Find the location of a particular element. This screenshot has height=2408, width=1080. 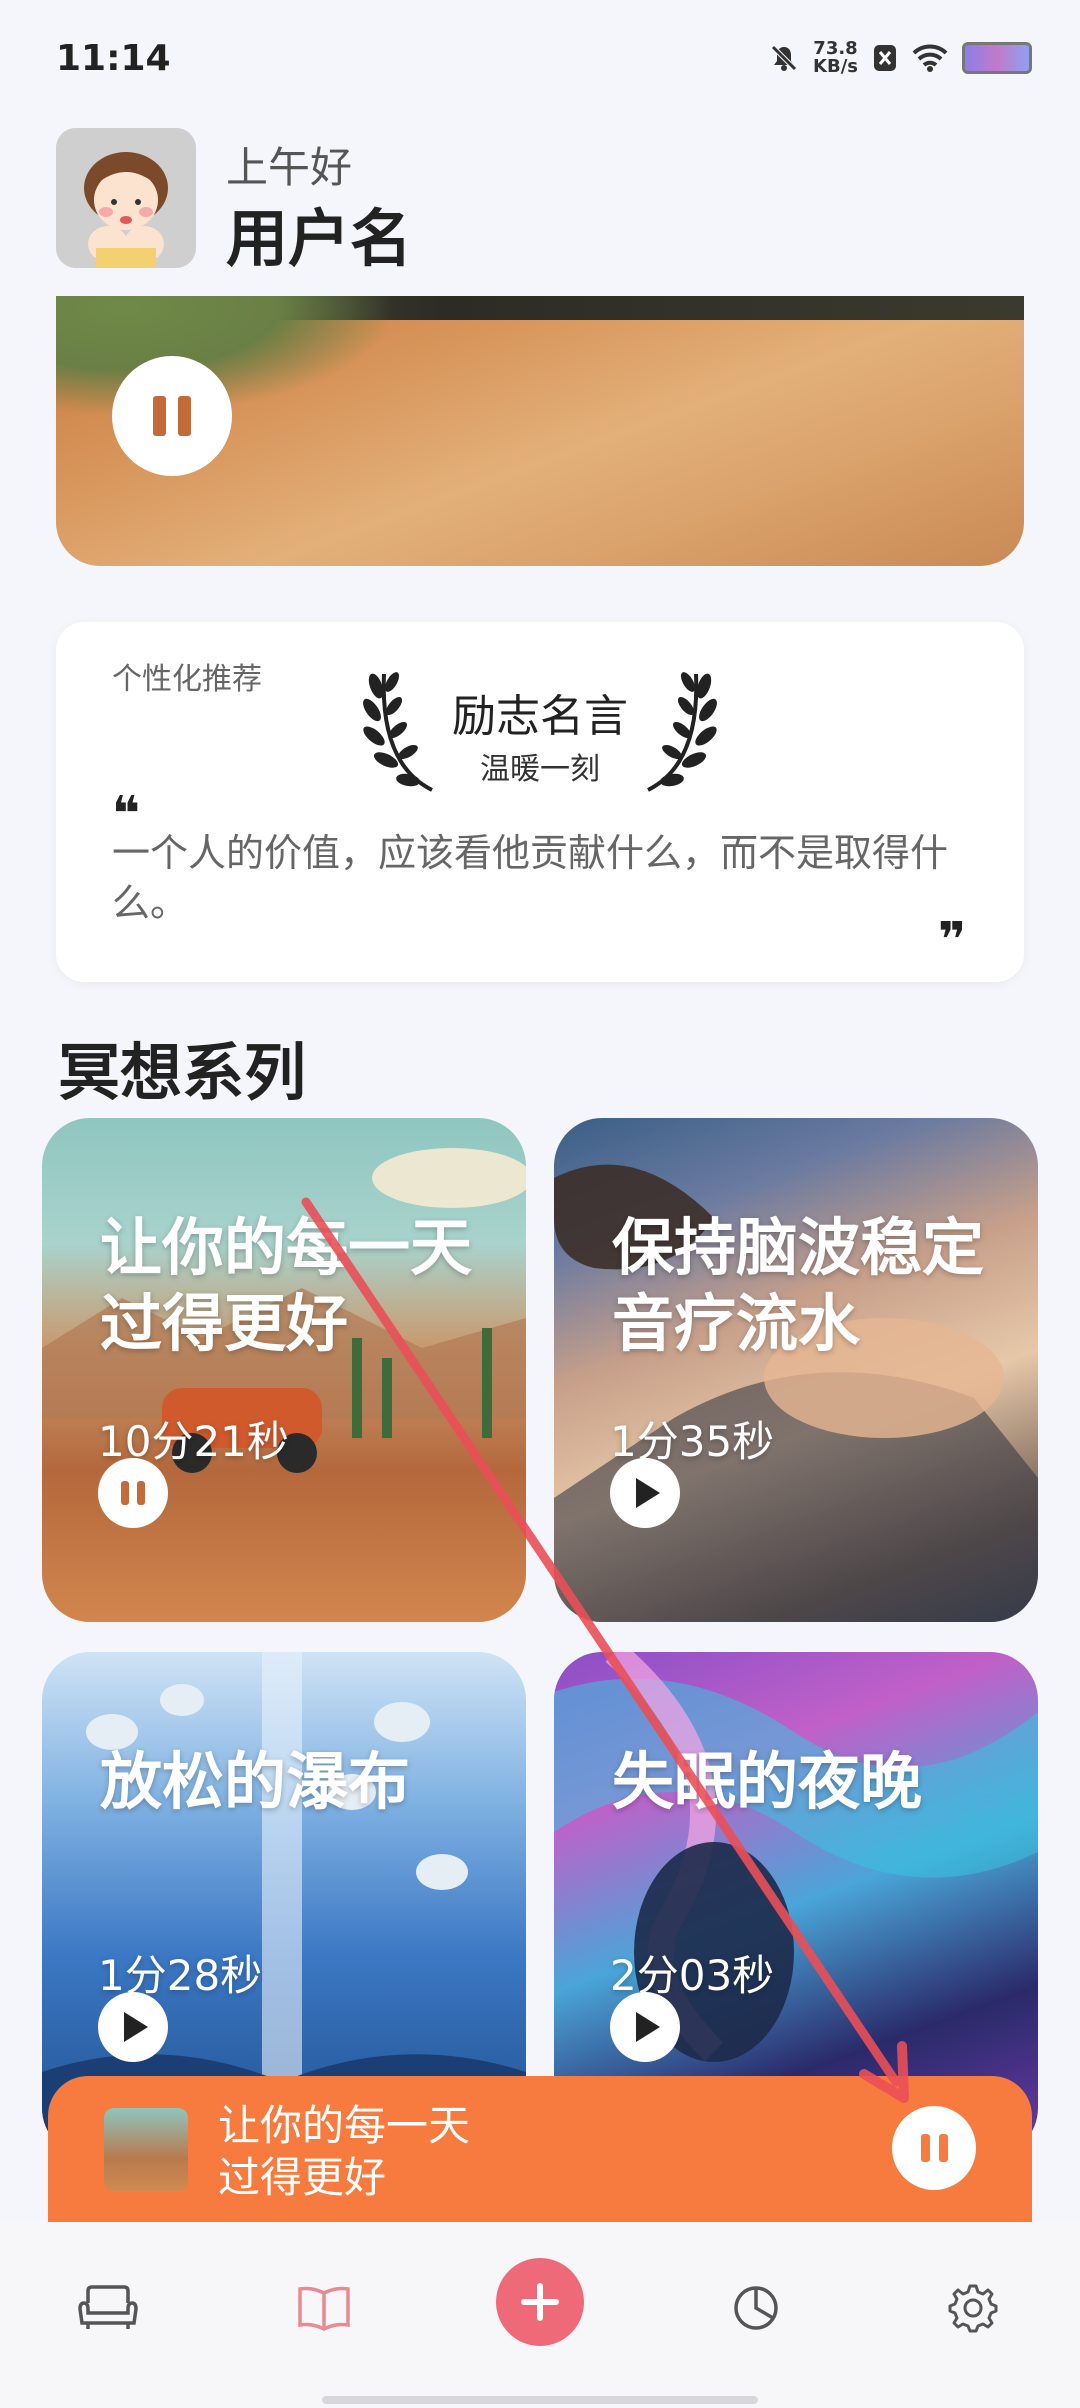

meditation-card: 保持脑波稳定 音疗流水 1分35秒 is located at coordinates (796, 1370).